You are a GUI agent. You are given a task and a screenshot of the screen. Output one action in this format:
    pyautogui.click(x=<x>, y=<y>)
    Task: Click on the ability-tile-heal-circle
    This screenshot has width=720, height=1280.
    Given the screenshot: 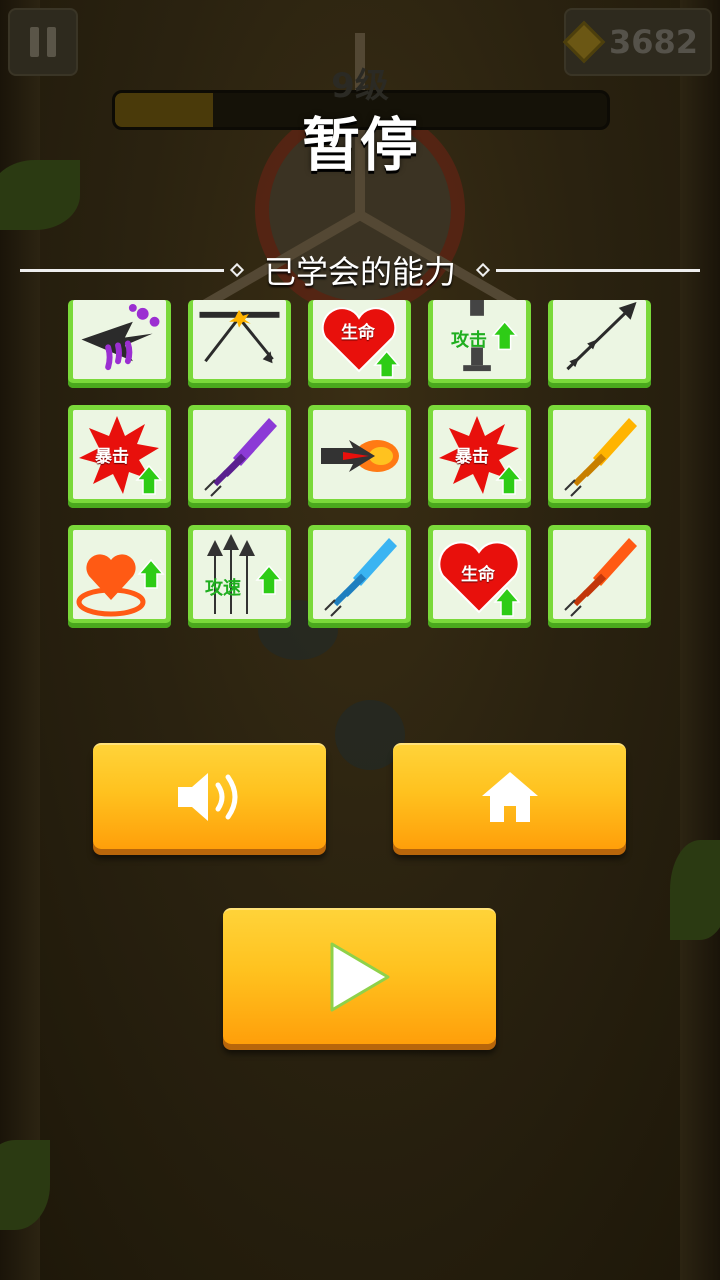 What is the action you would take?
    pyautogui.click(x=119, y=576)
    